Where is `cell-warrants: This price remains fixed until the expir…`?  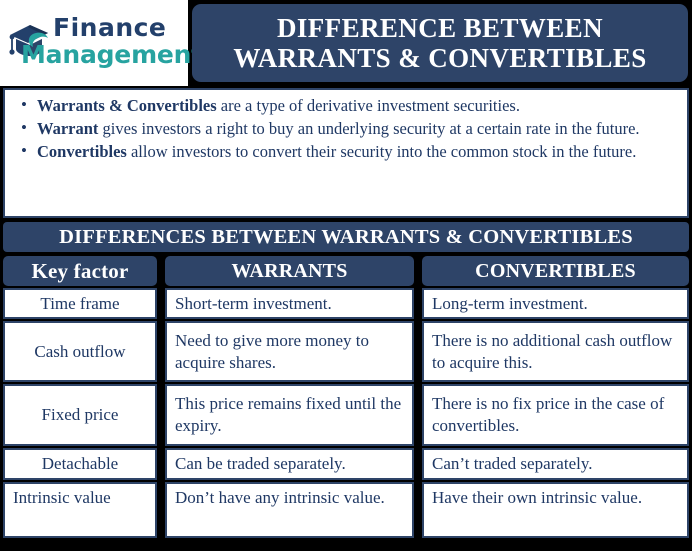
cell-warrants: This price remains fixed until the expir… is located at coordinates (289, 415).